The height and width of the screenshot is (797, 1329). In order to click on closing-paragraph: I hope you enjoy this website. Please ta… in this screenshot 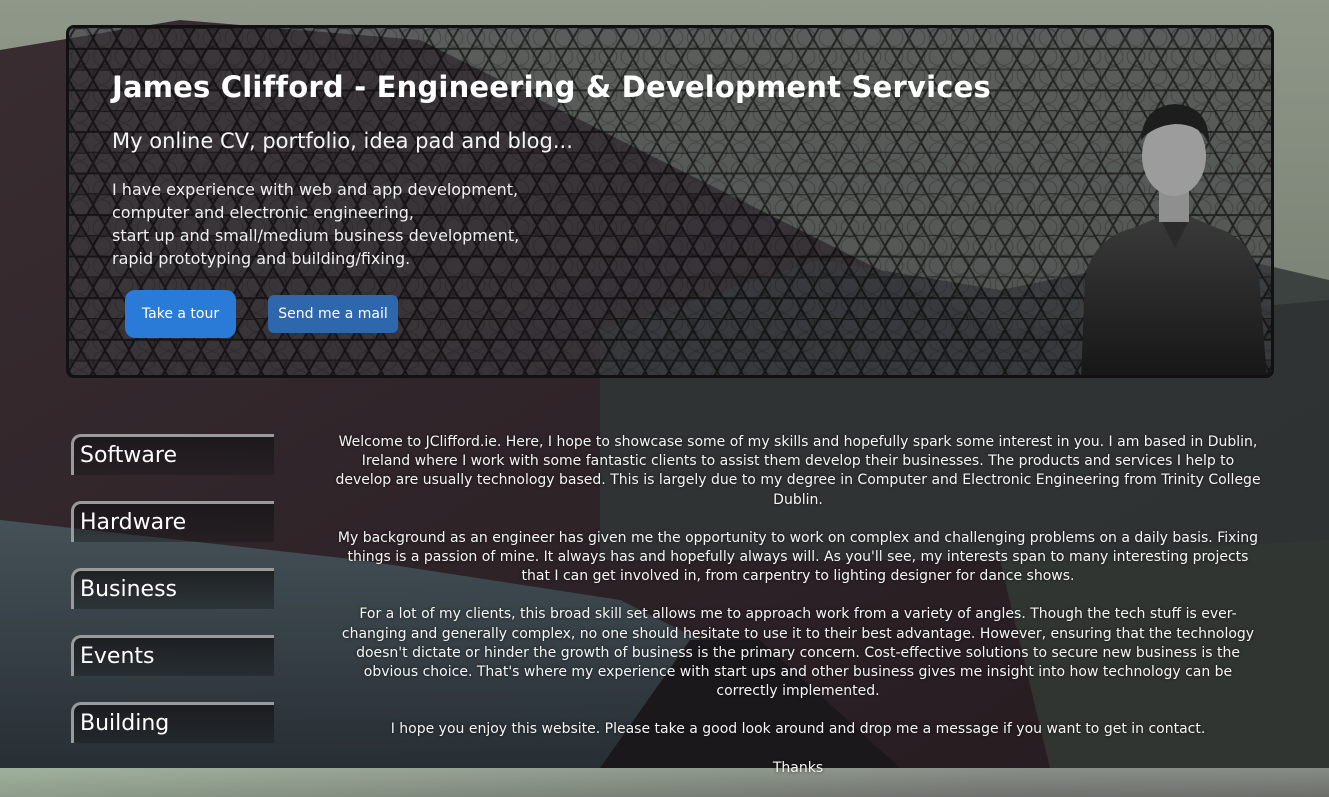, I will do `click(798, 729)`.